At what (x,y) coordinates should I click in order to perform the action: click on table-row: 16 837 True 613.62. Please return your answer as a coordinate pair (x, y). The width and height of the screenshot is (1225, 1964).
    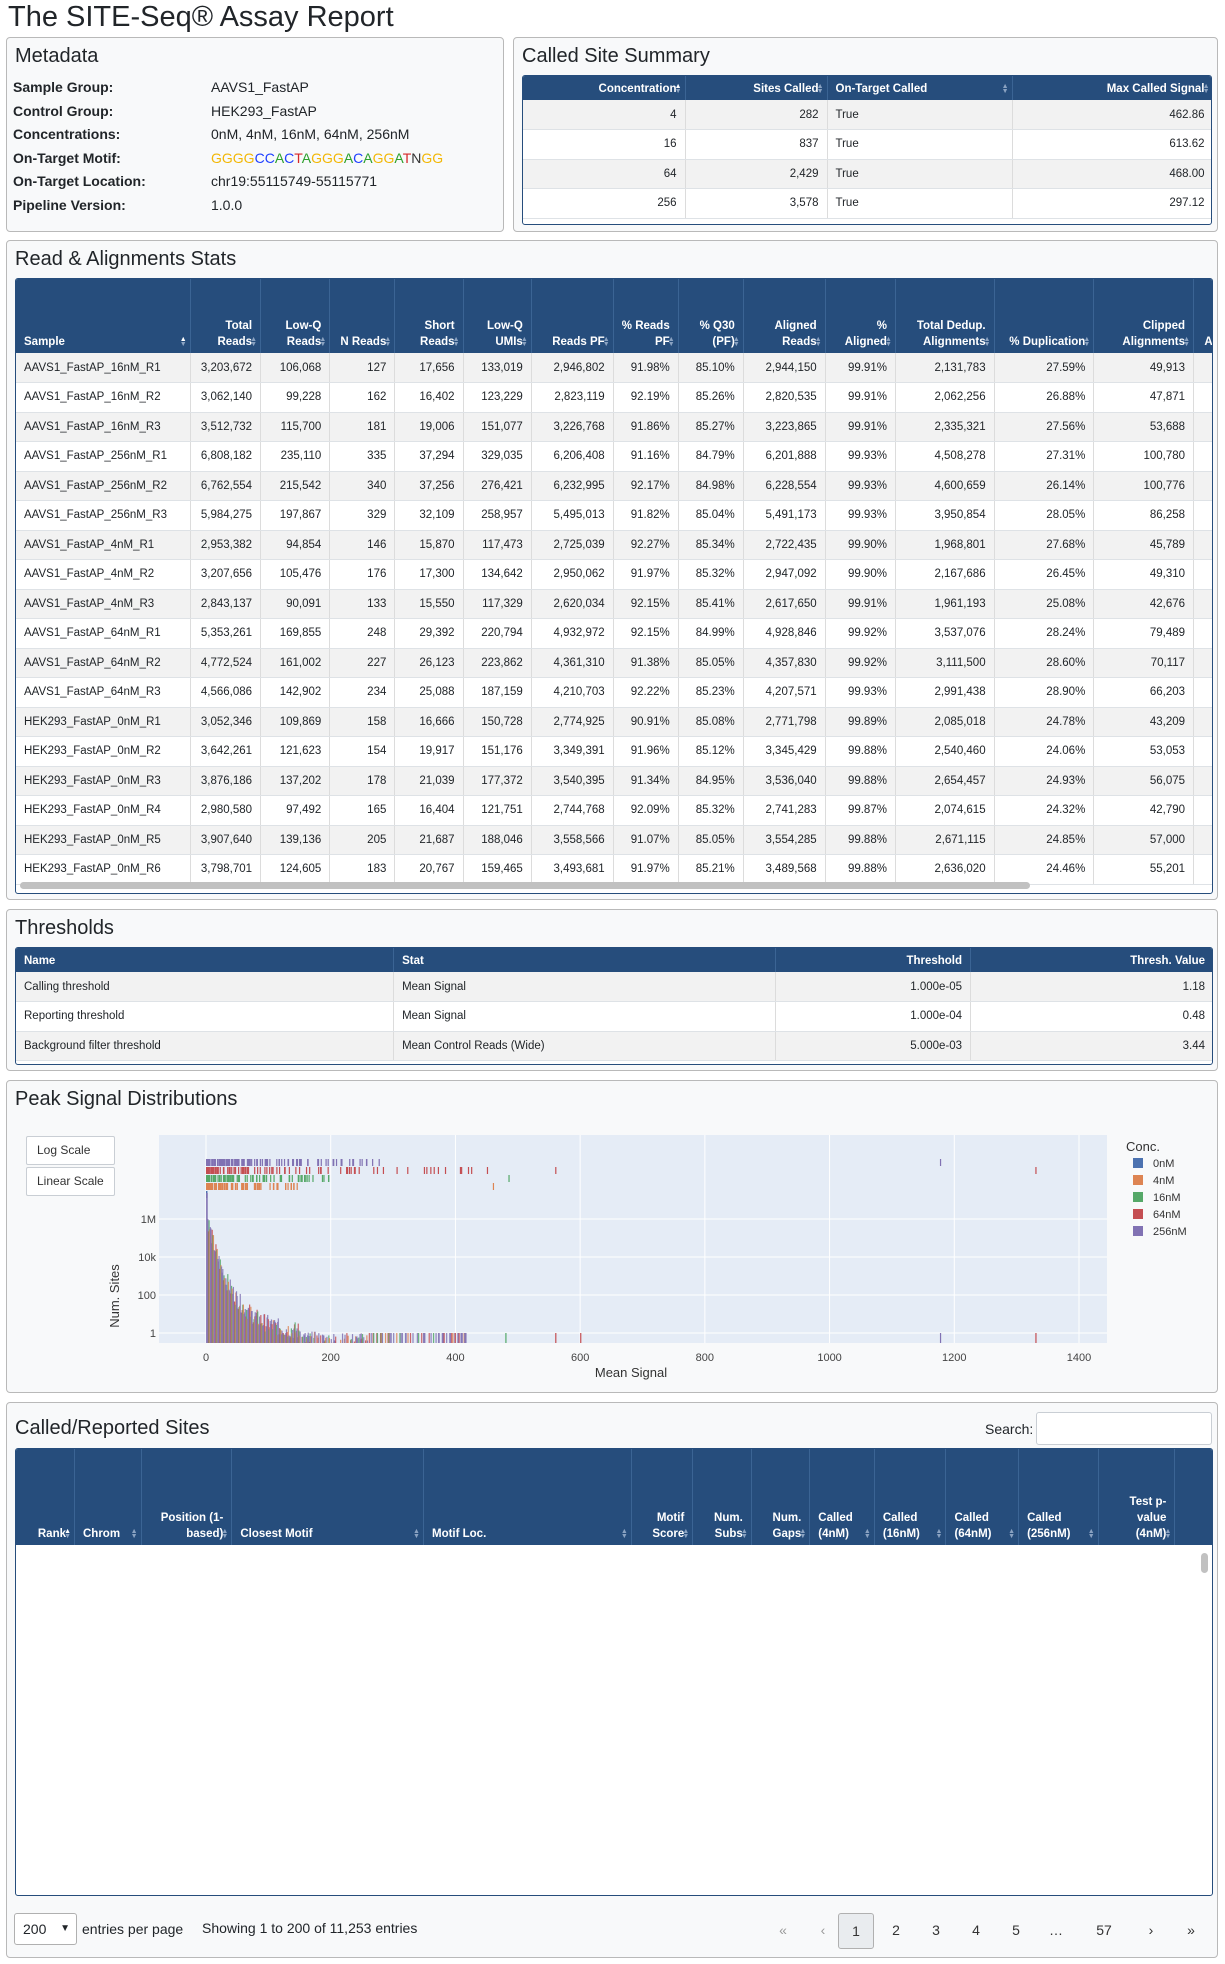
    Looking at the image, I should click on (867, 144).